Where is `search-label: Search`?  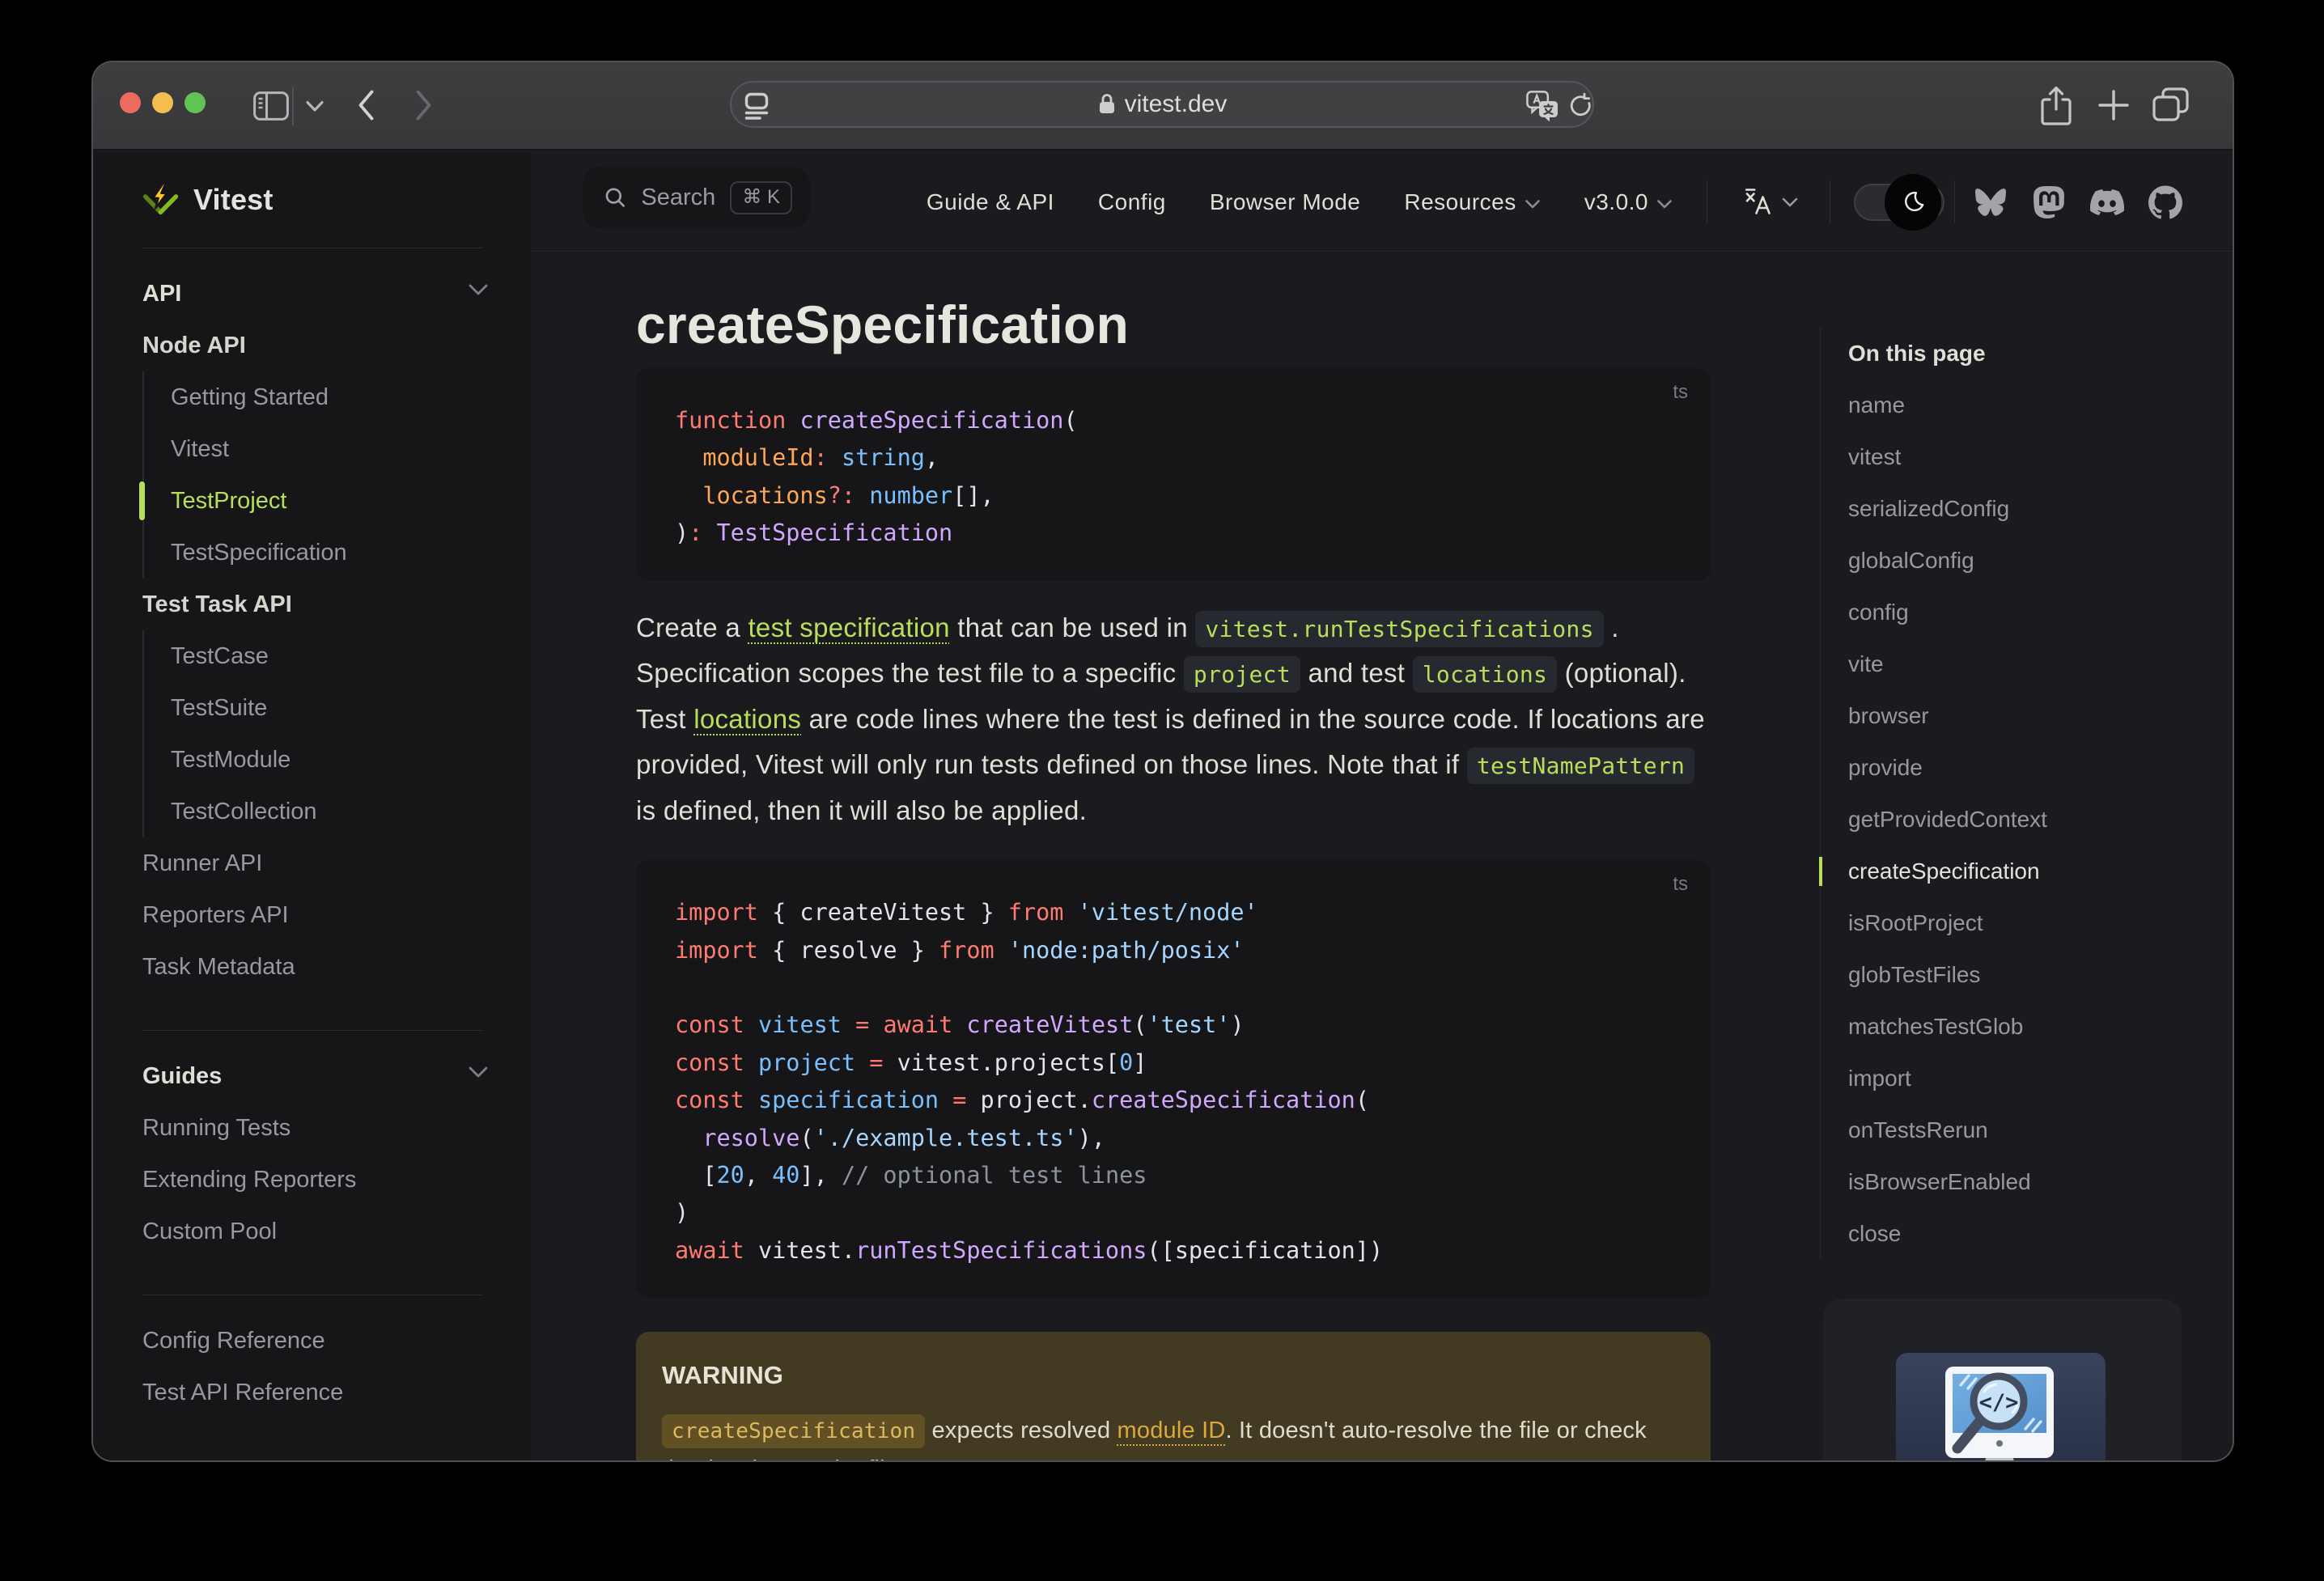
search-label: Search is located at coordinates (678, 197).